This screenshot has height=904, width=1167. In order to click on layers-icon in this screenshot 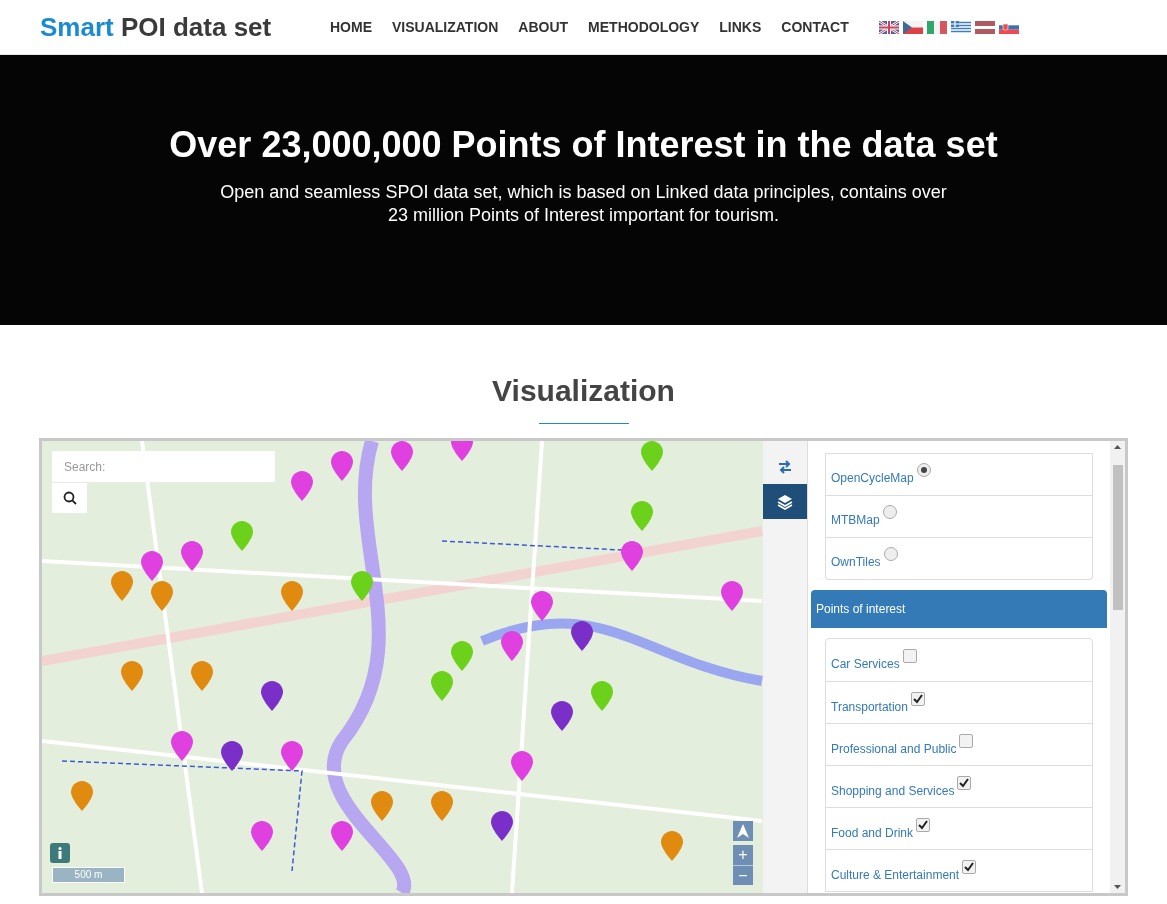, I will do `click(785, 501)`.